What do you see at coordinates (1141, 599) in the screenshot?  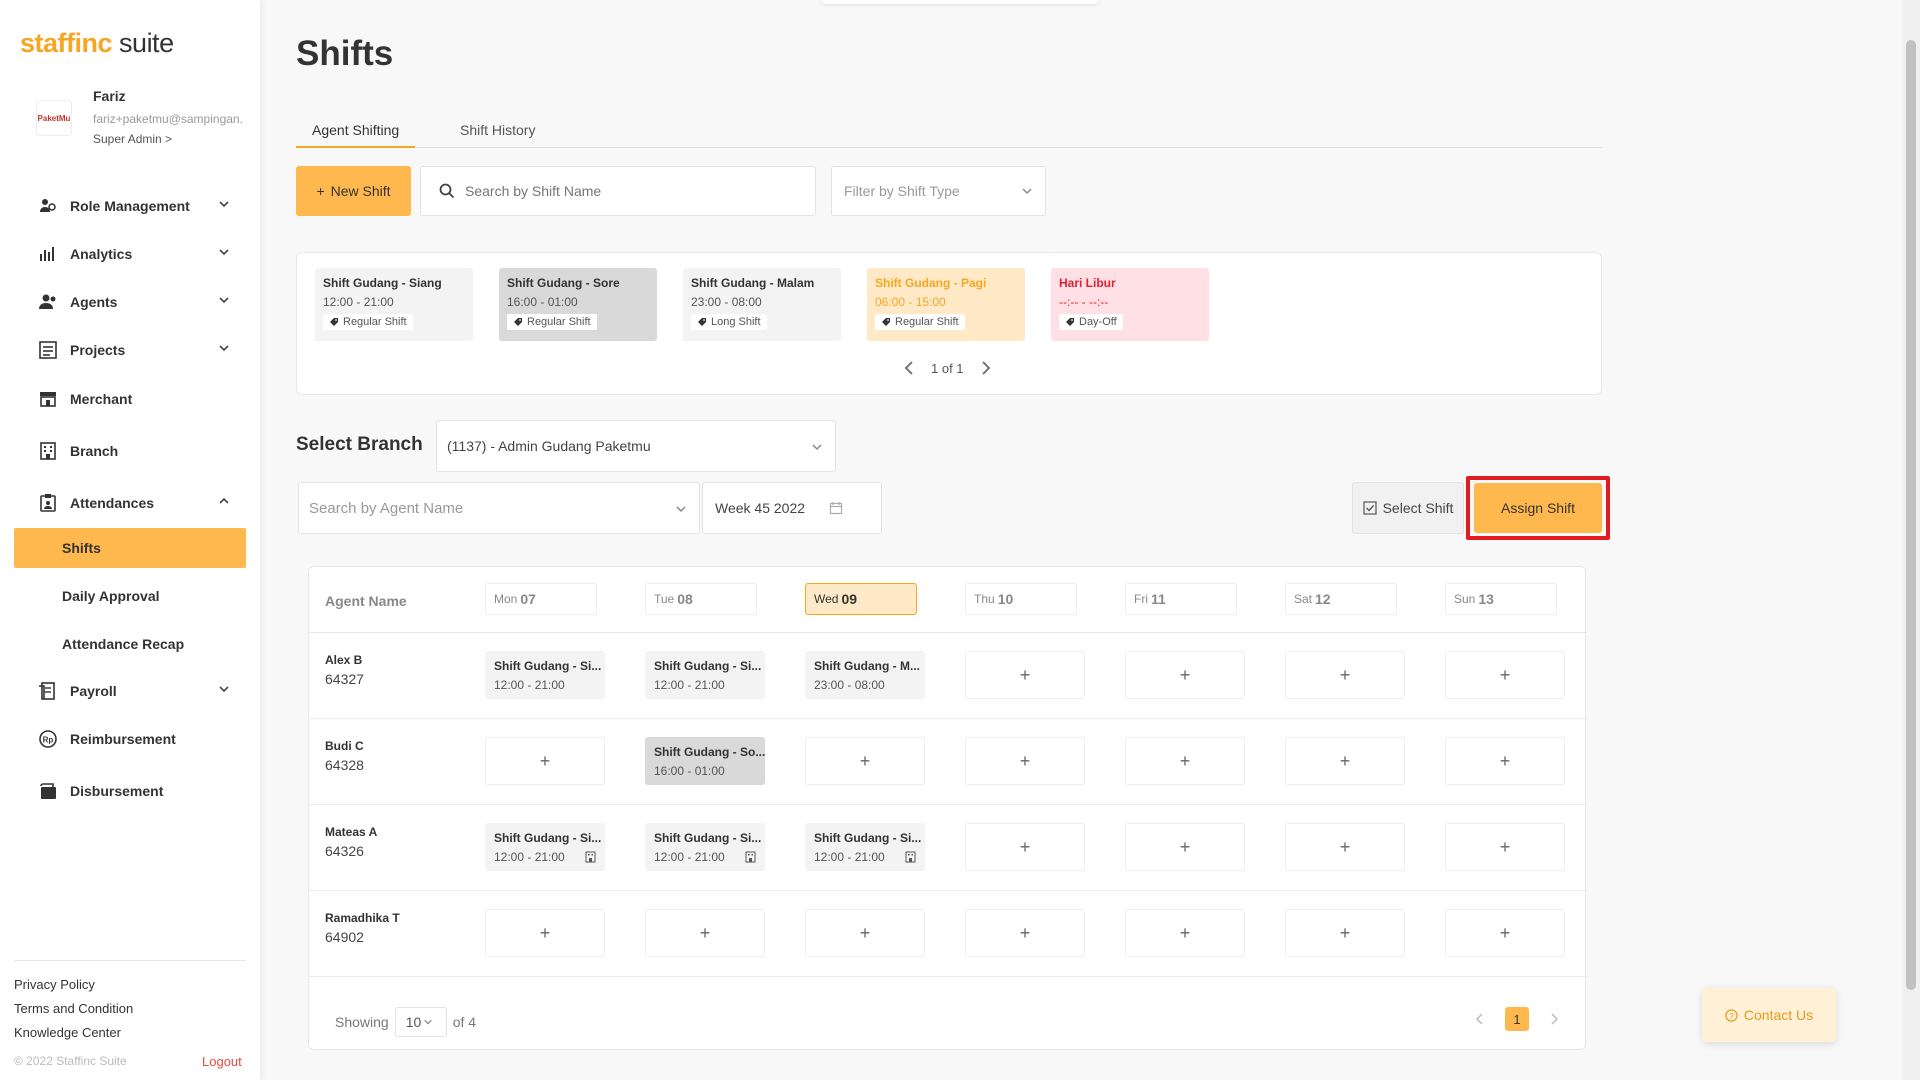 I see `day-of-week: Fri` at bounding box center [1141, 599].